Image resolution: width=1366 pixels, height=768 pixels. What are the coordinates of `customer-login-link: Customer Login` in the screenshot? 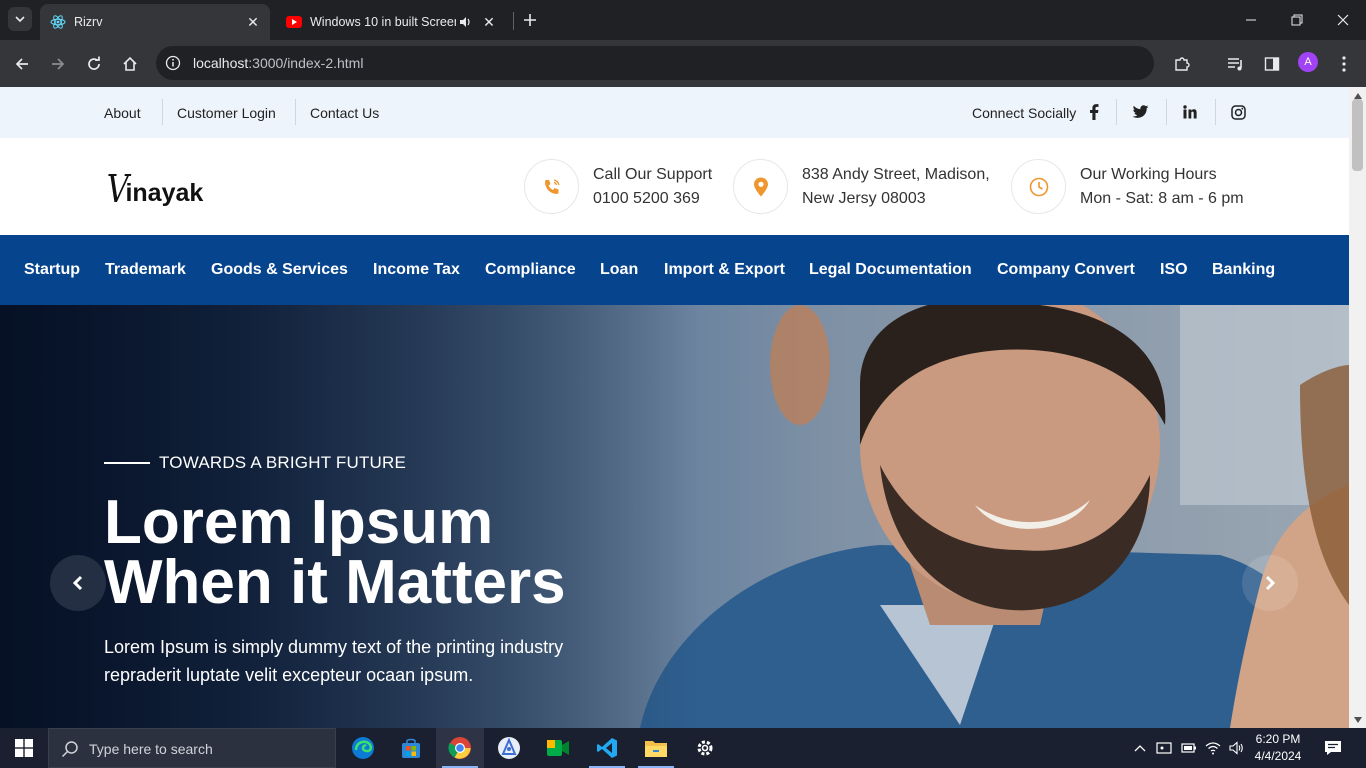 It's located at (226, 113).